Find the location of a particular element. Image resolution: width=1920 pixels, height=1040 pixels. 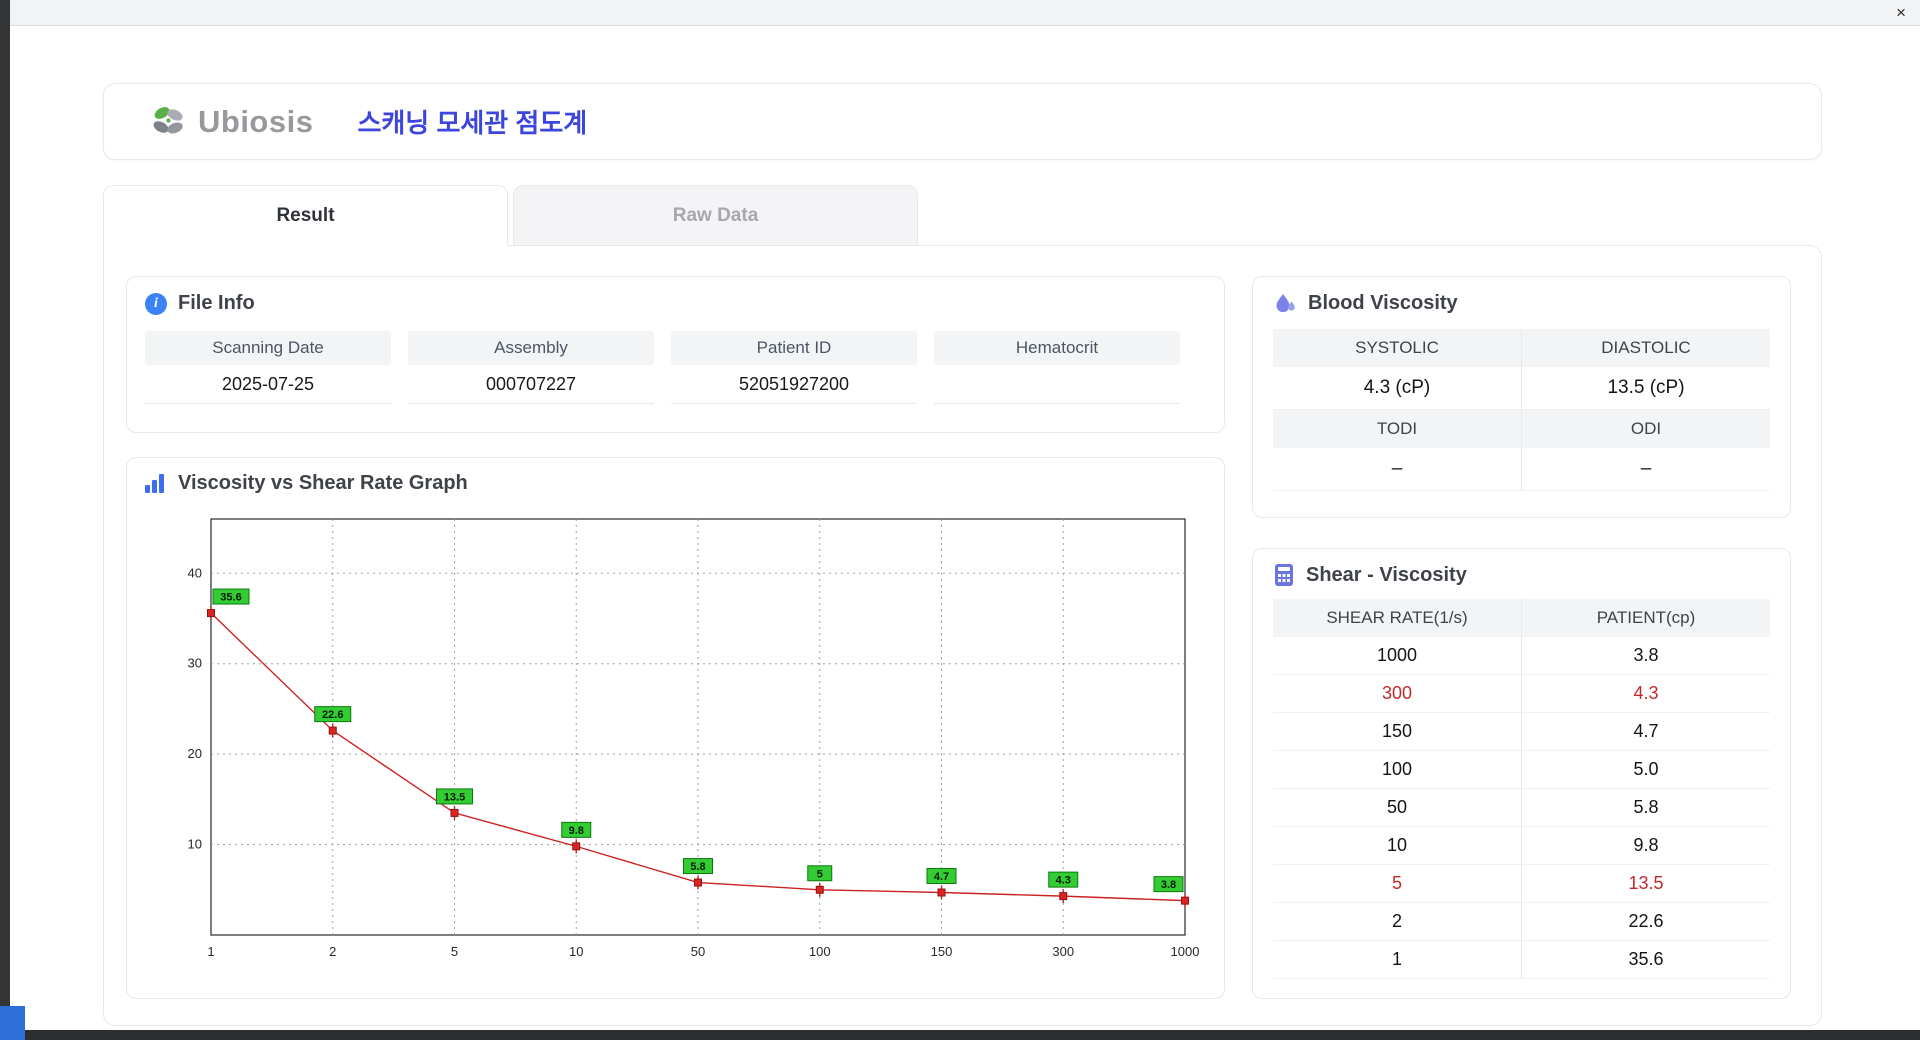

diastolic-value: 13.5 (cP) is located at coordinates (1645, 388).